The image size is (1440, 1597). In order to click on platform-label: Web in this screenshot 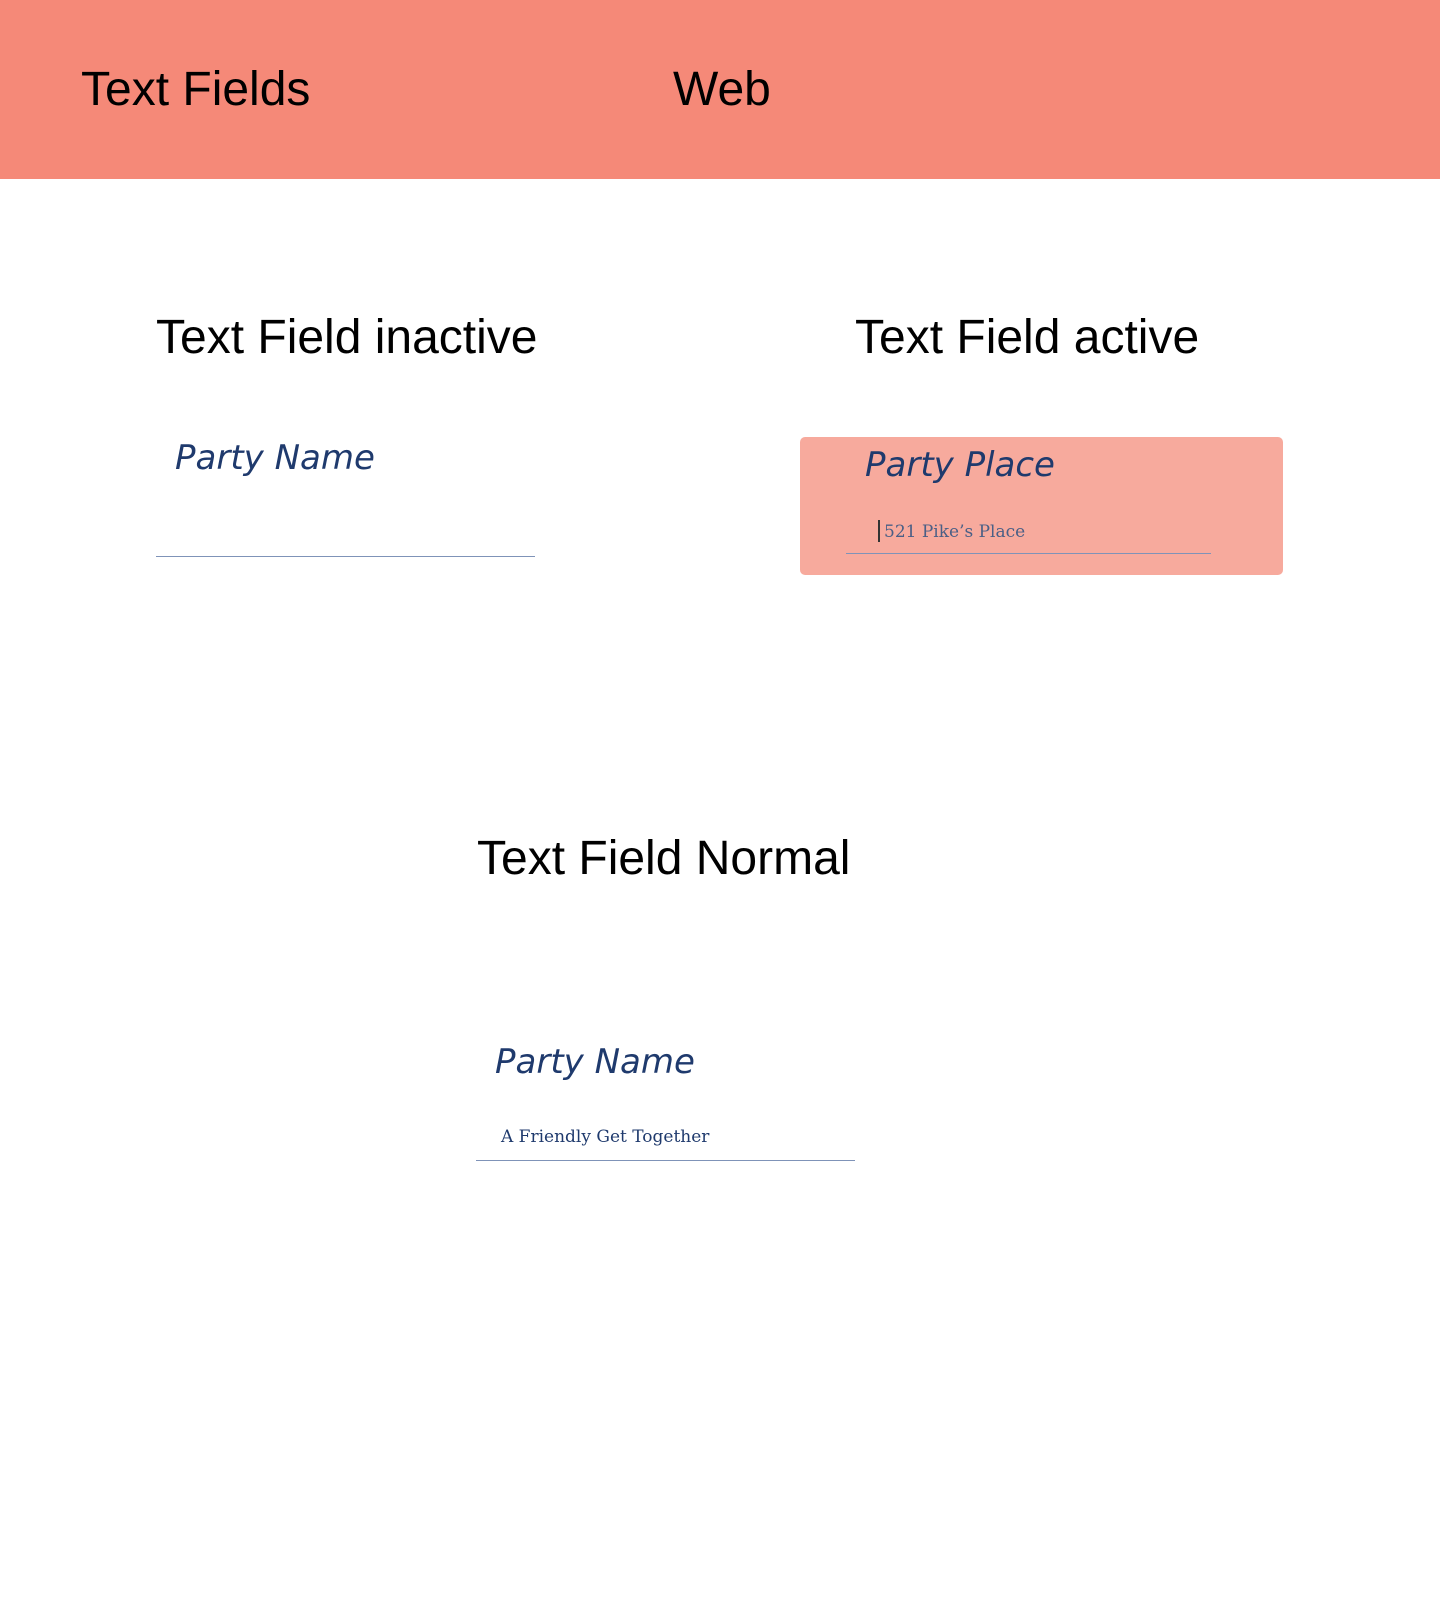, I will do `click(722, 89)`.